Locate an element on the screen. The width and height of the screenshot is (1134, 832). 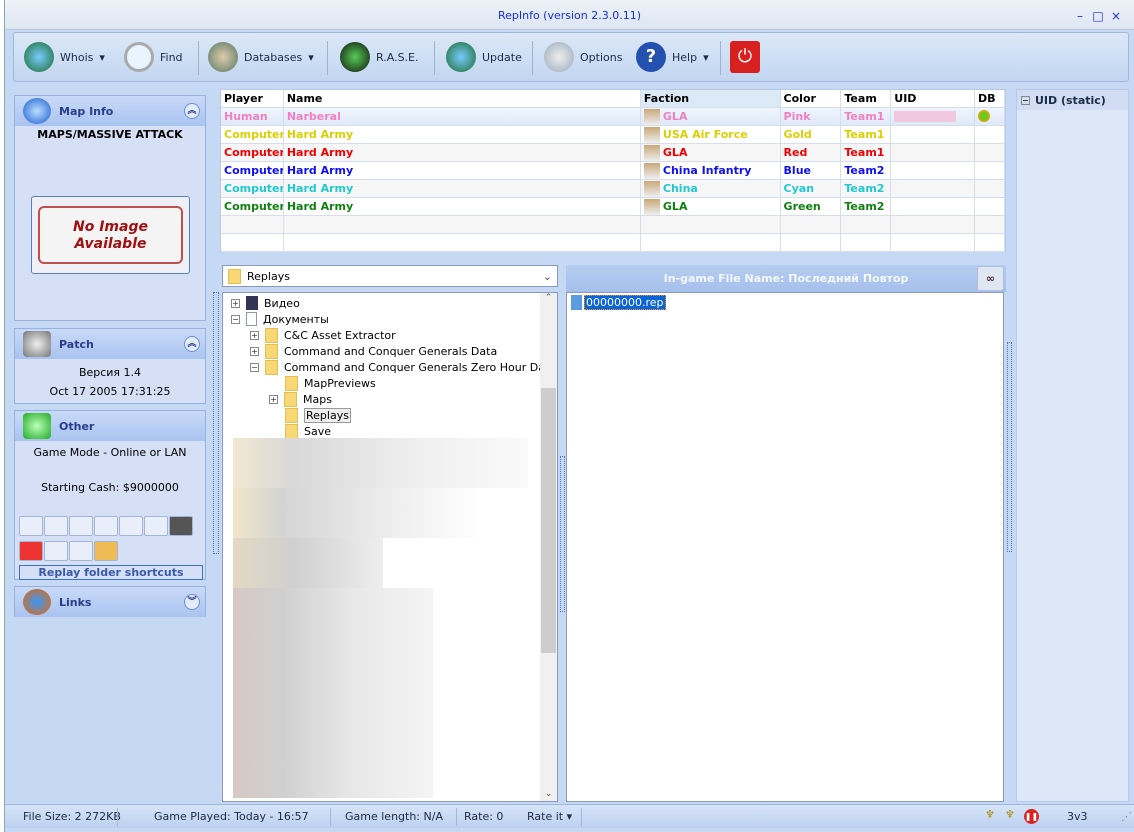
map-info-header: Map Info ︽ is located at coordinates (110, 111).